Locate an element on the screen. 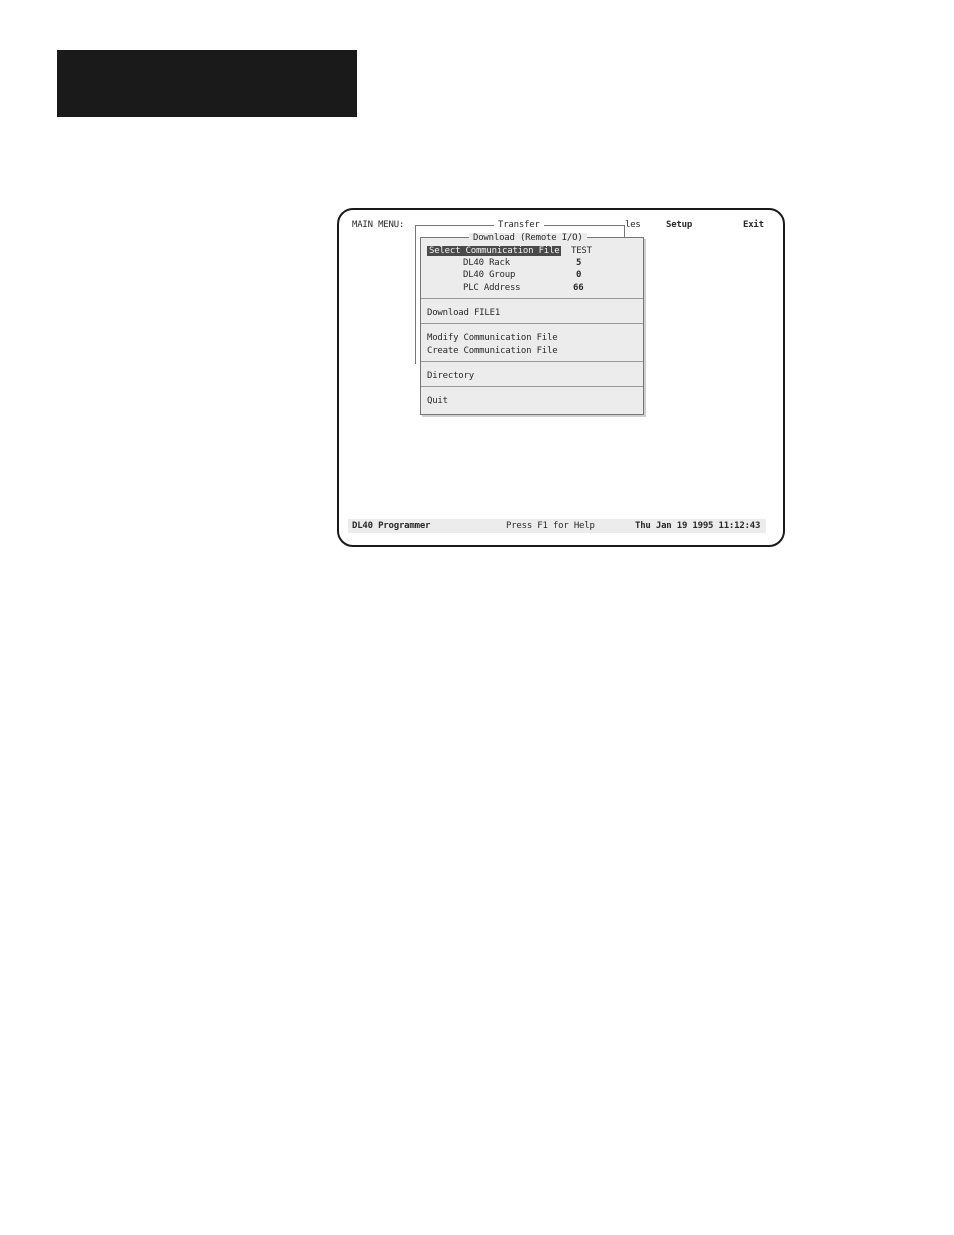  directory-item: Directory is located at coordinates (450, 376).